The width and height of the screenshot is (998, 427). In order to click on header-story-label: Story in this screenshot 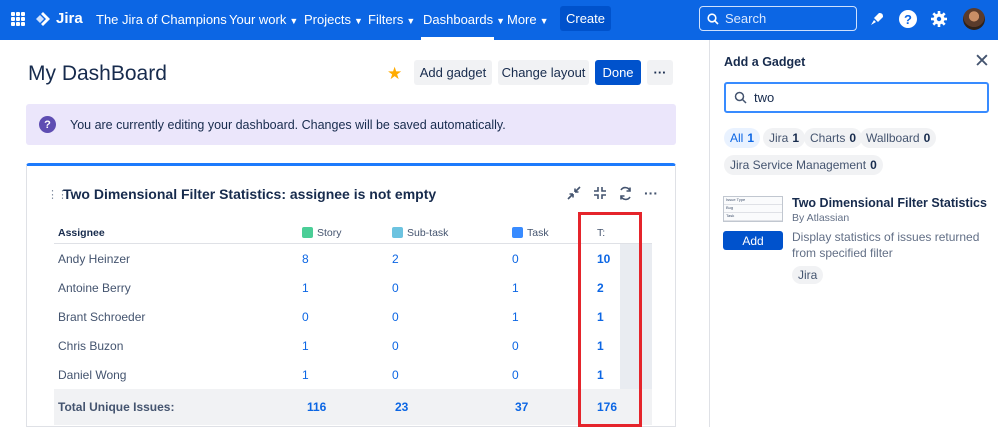, I will do `click(329, 232)`.